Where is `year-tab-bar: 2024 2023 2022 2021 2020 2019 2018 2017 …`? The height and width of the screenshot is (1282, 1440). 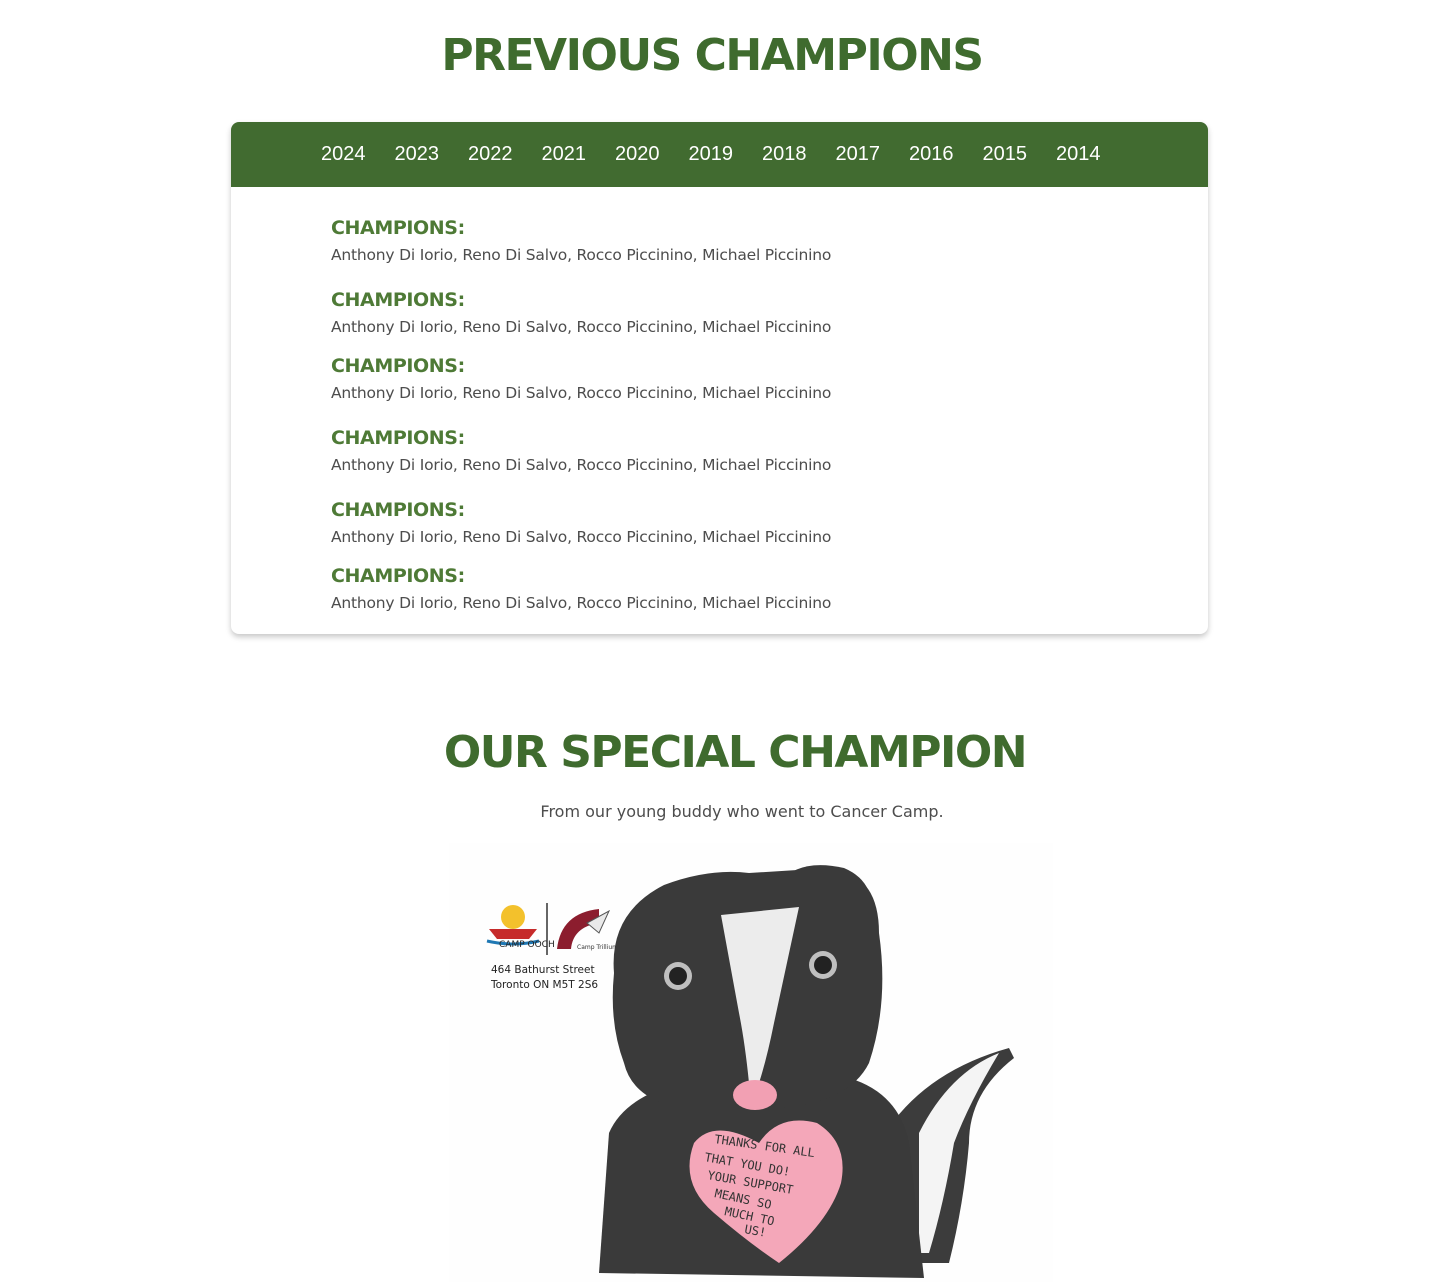
year-tab-bar: 2024 2023 2022 2021 2020 2019 2018 2017 … is located at coordinates (719, 154).